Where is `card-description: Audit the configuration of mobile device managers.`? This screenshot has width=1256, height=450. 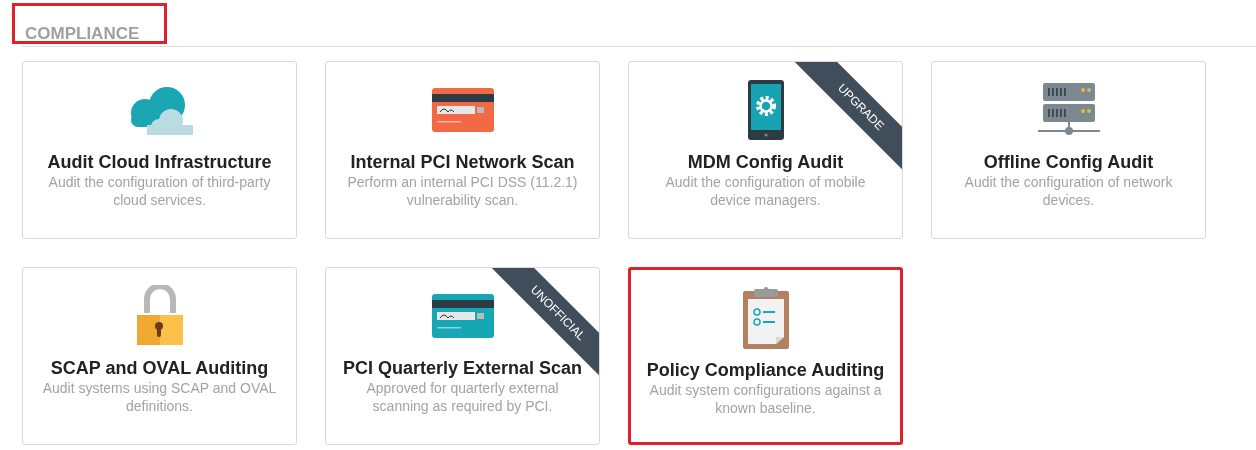 card-description: Audit the configuration of mobile device managers. is located at coordinates (765, 191).